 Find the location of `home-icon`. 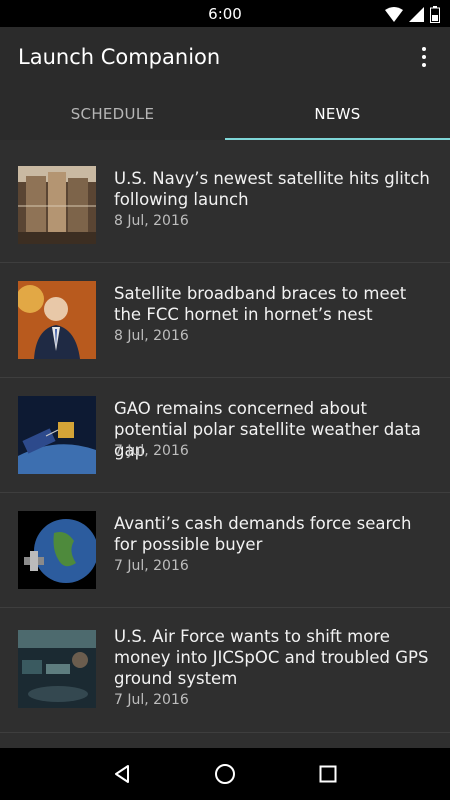

home-icon is located at coordinates (225, 774).